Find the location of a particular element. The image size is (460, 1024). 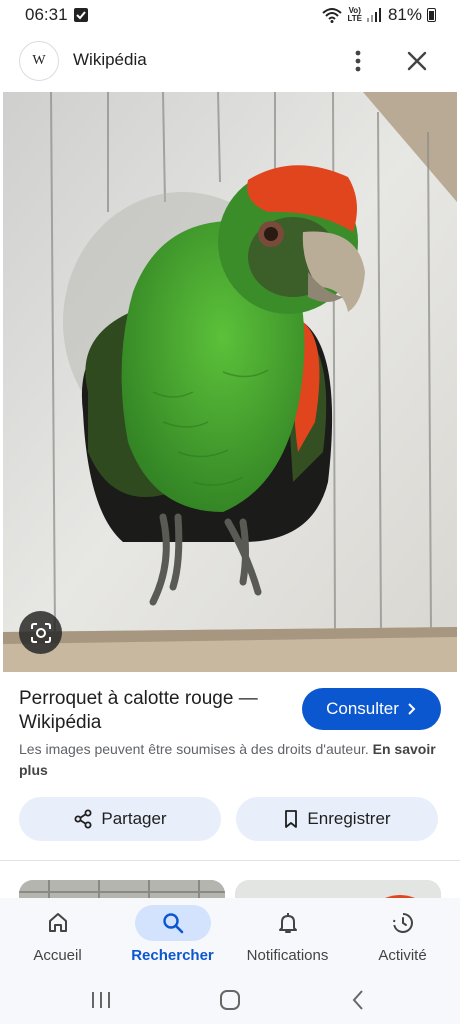

nav-label: Notifications is located at coordinates (287, 955).